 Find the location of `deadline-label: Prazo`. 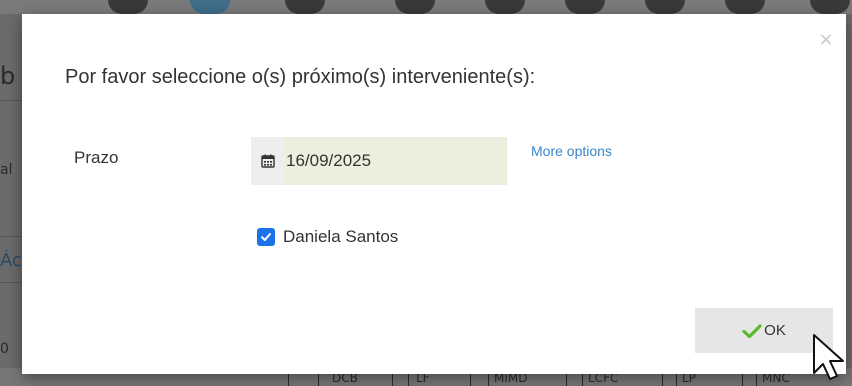

deadline-label: Prazo is located at coordinates (96, 157).